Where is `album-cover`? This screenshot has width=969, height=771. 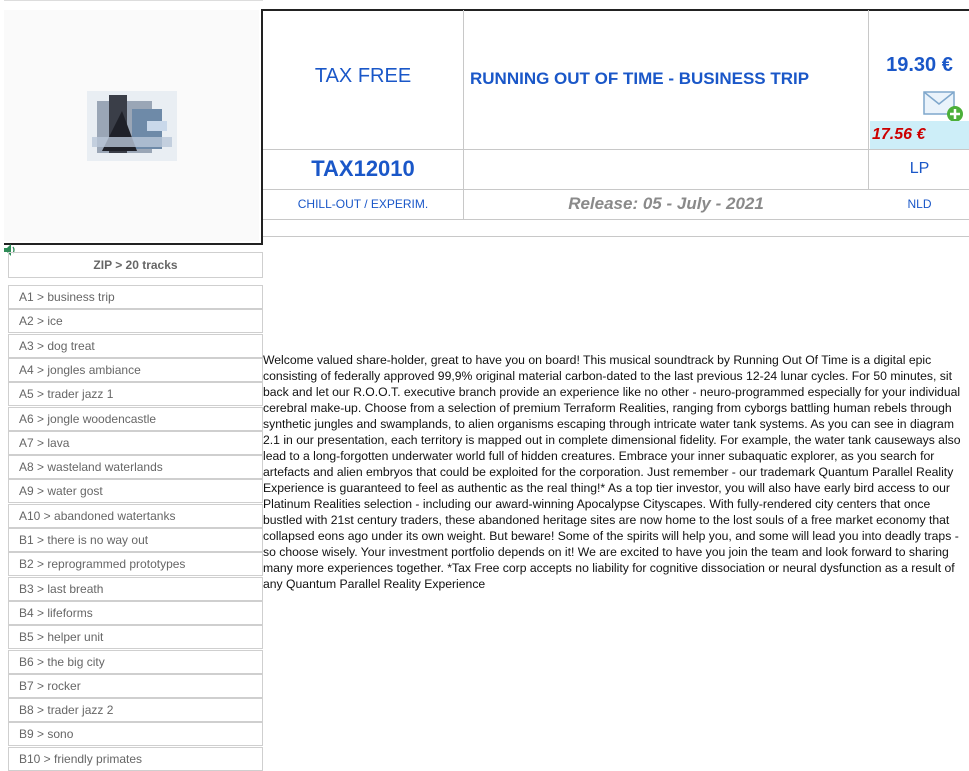 album-cover is located at coordinates (131, 125).